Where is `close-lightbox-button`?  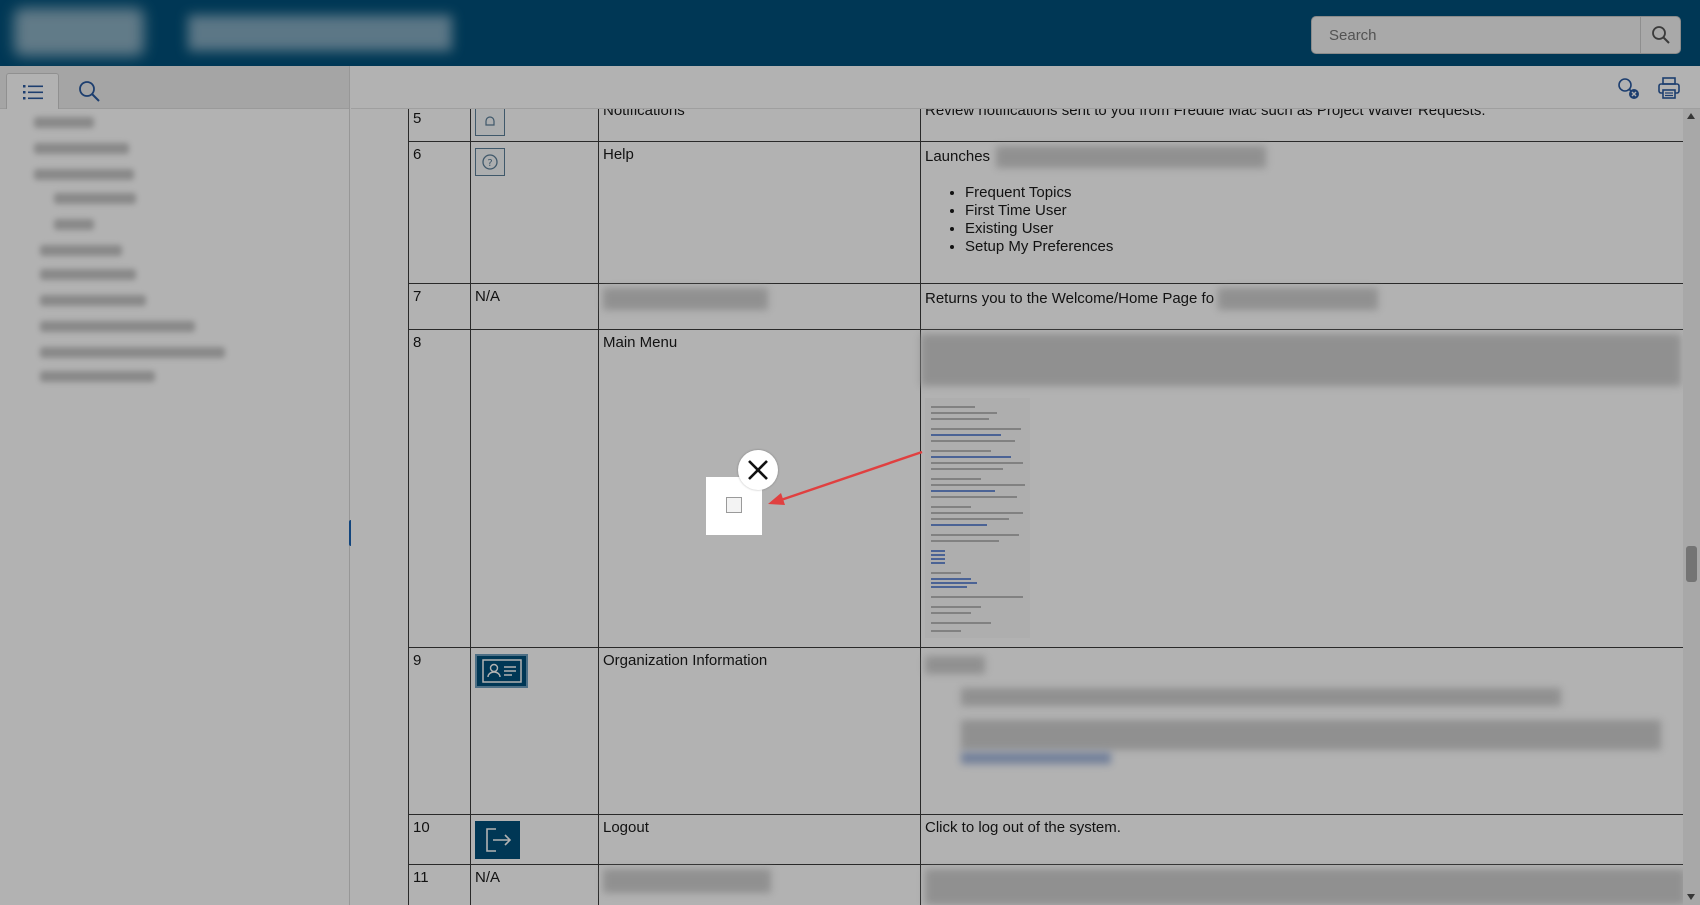
close-lightbox-button is located at coordinates (758, 470).